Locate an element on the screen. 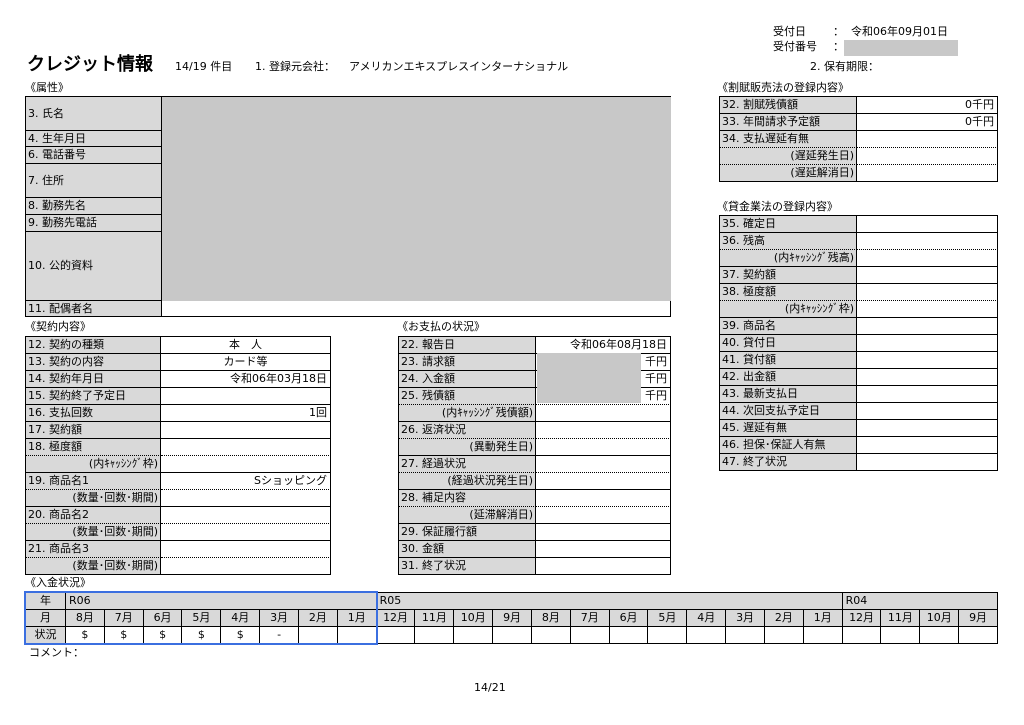 The height and width of the screenshot is (725, 1024). payment-state-label: 26. 返済状況 is located at coordinates (467, 430).